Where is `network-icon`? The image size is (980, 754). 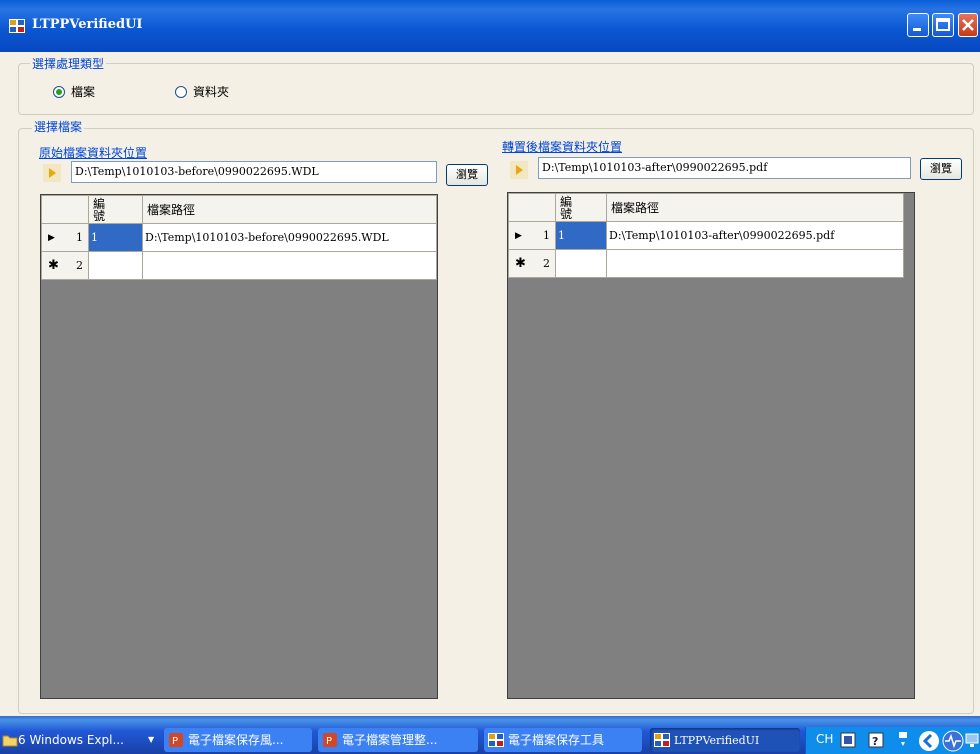
network-icon is located at coordinates (953, 741).